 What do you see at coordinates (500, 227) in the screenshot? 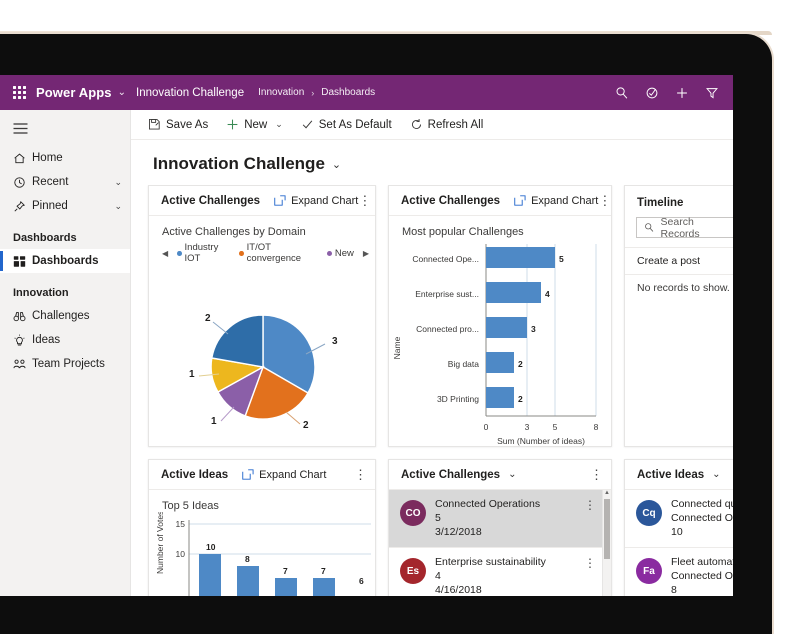
I see `chart-subtitle: Most popular Challenges` at bounding box center [500, 227].